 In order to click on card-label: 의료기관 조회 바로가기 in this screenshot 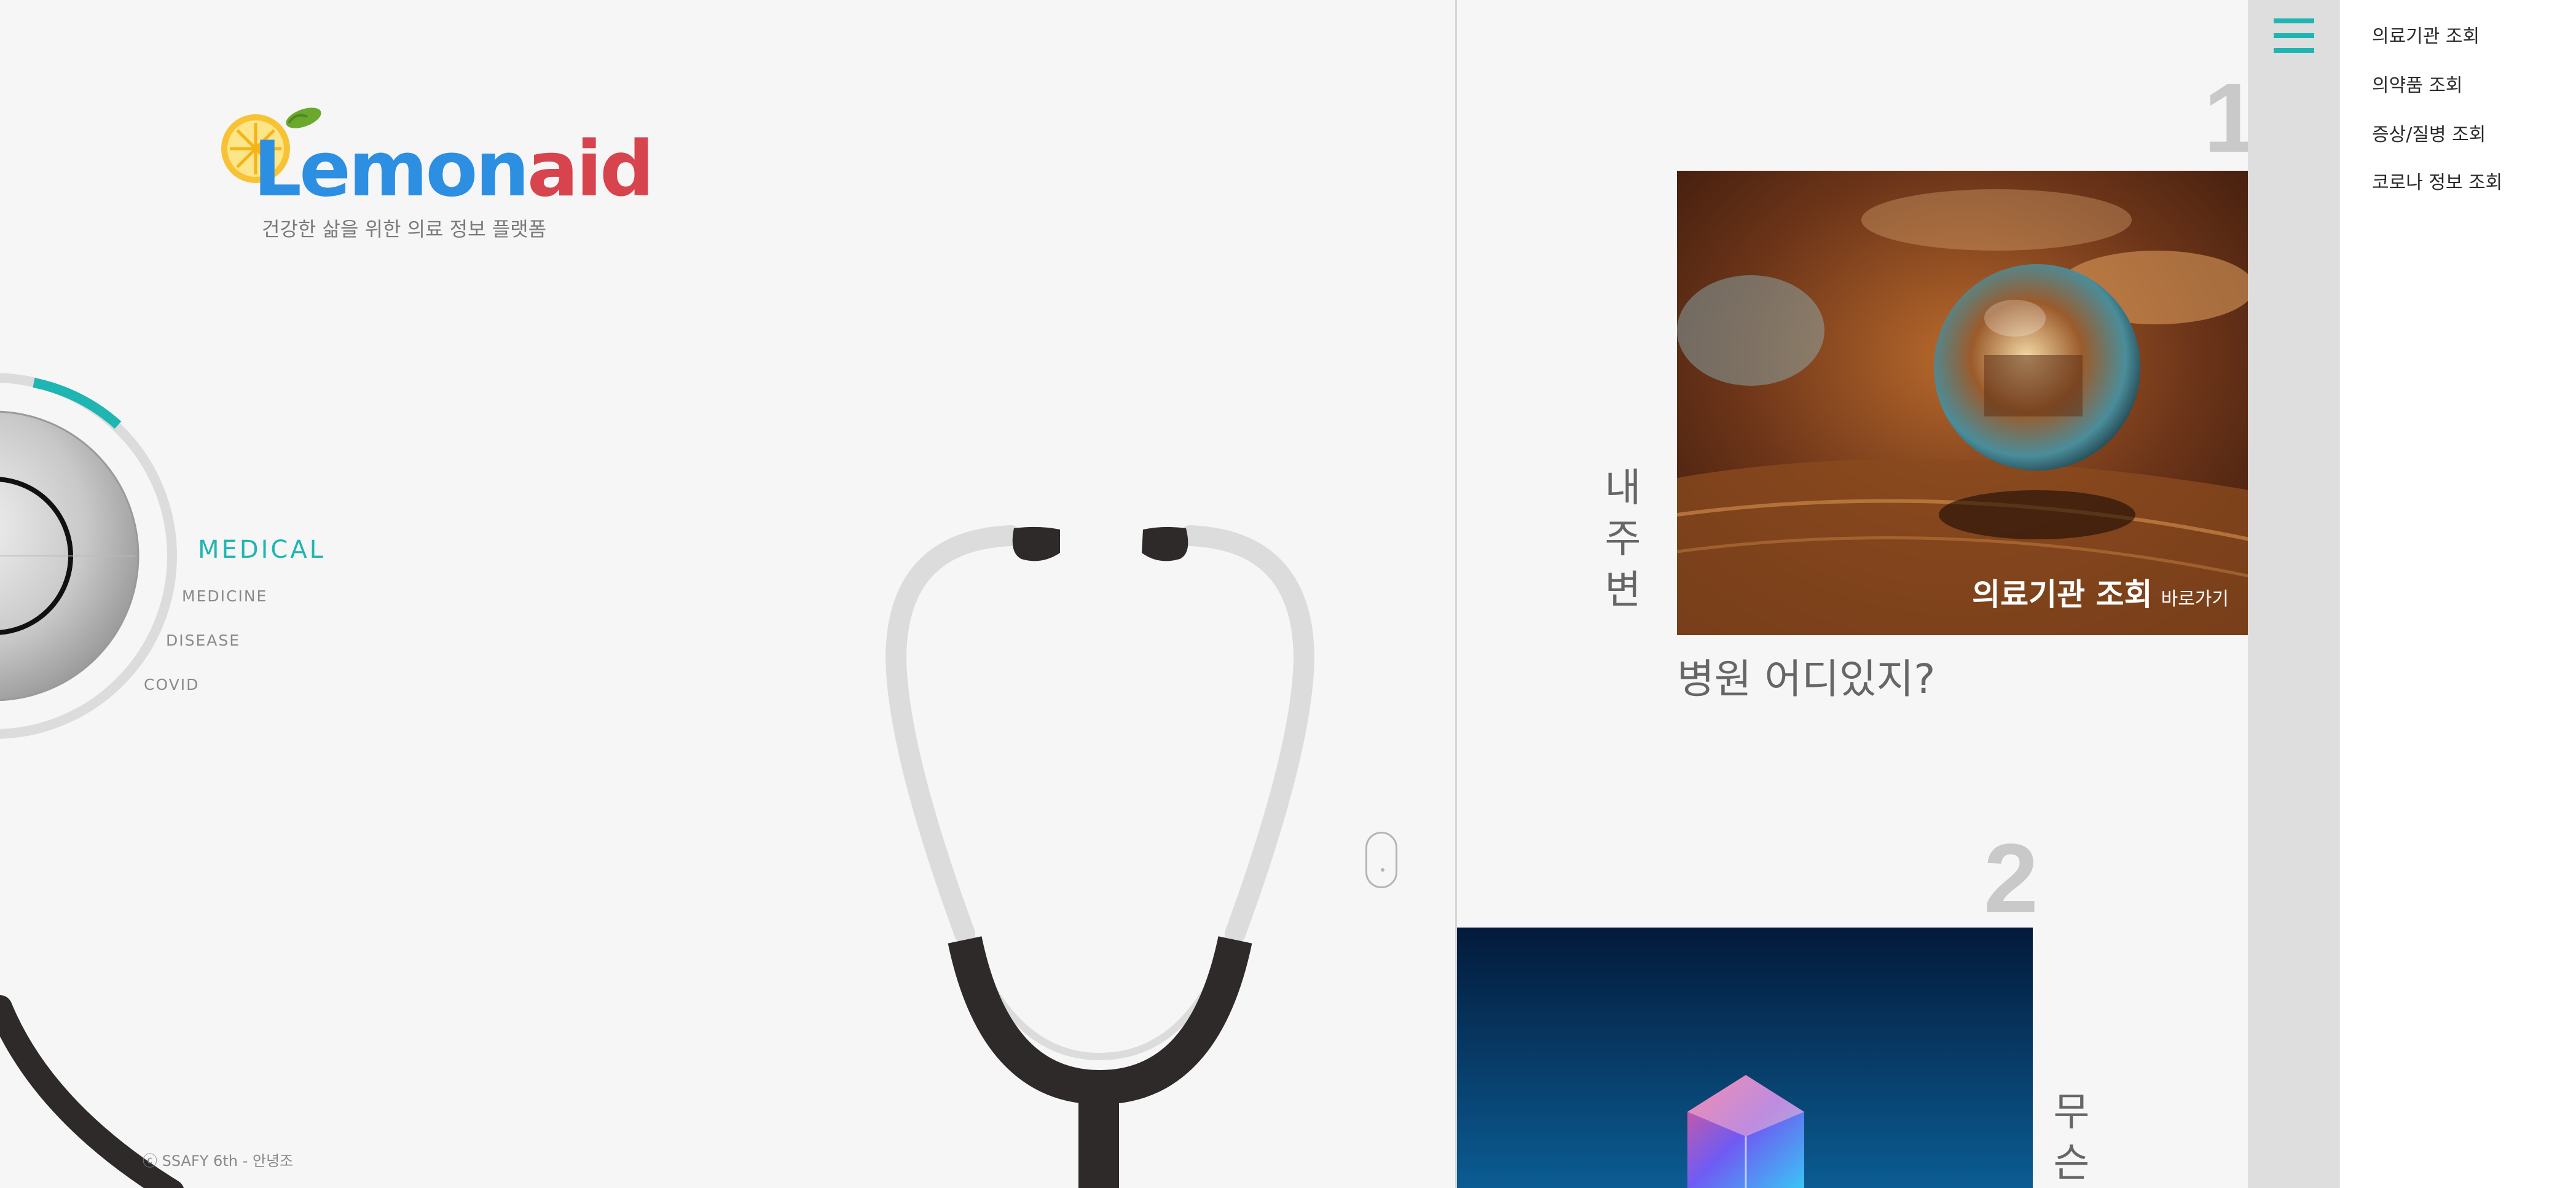, I will do `click(2100, 592)`.